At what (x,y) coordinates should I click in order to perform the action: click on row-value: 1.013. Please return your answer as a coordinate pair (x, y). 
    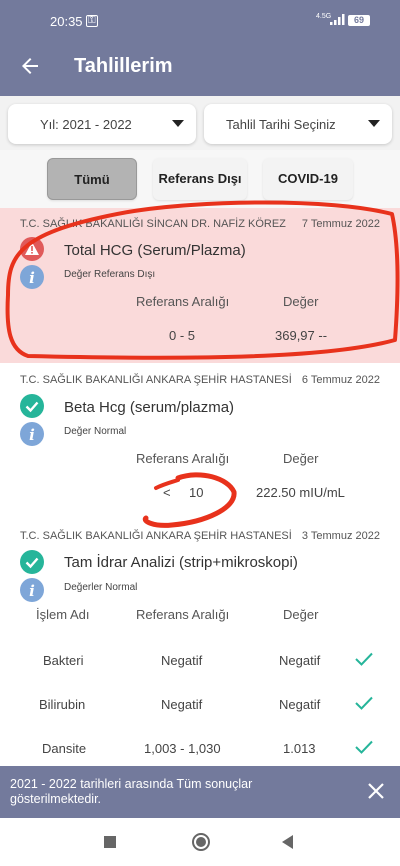
    Looking at the image, I should click on (299, 748).